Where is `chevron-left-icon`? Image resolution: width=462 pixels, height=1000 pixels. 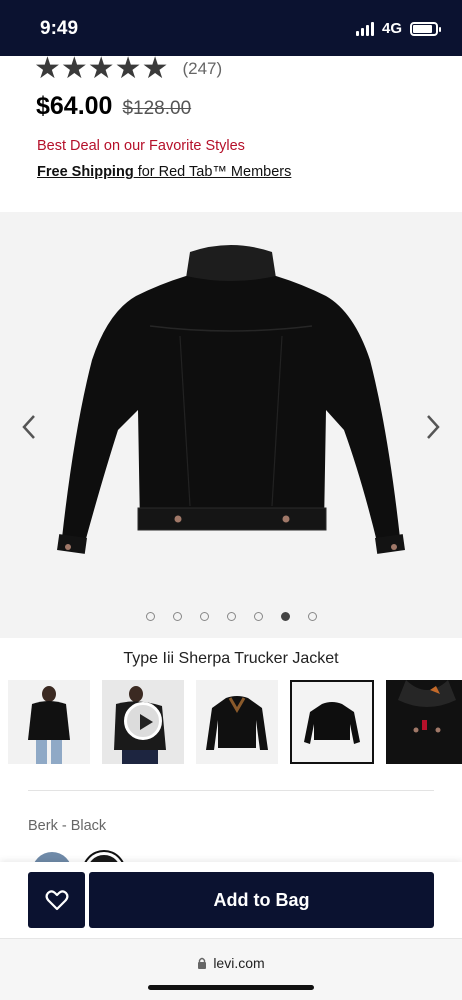 chevron-left-icon is located at coordinates (30, 427).